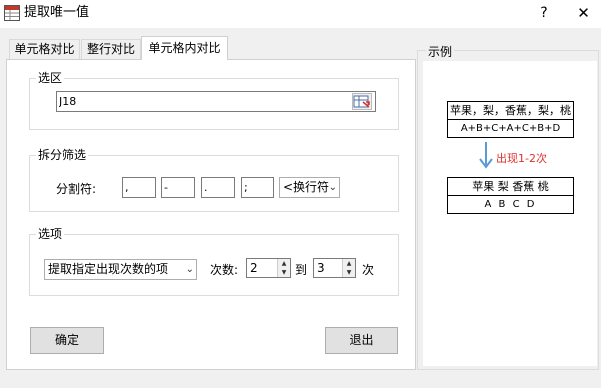 The height and width of the screenshot is (388, 601). I want to click on app-icon, so click(12, 13).